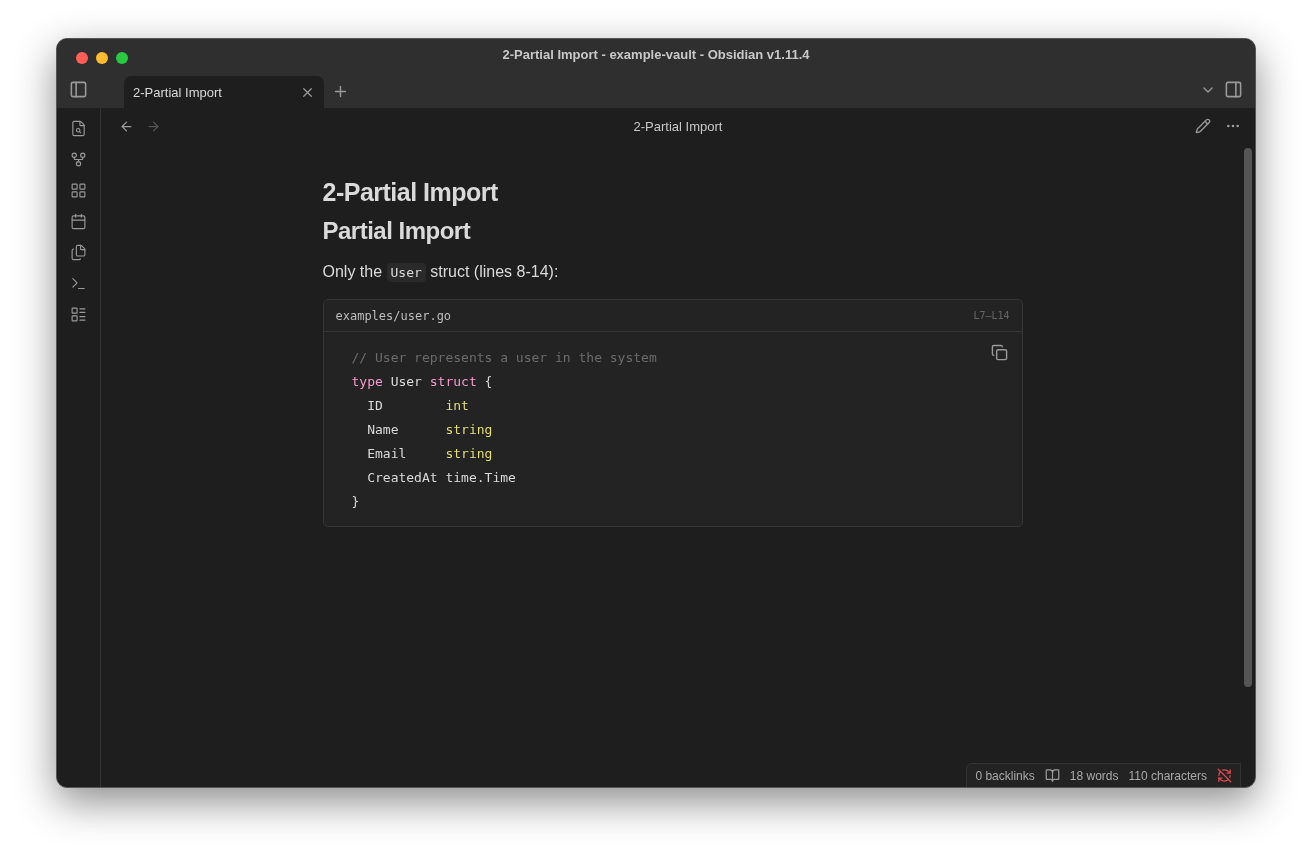  I want to click on right-sidebar-toggle-icon, so click(1233, 89).